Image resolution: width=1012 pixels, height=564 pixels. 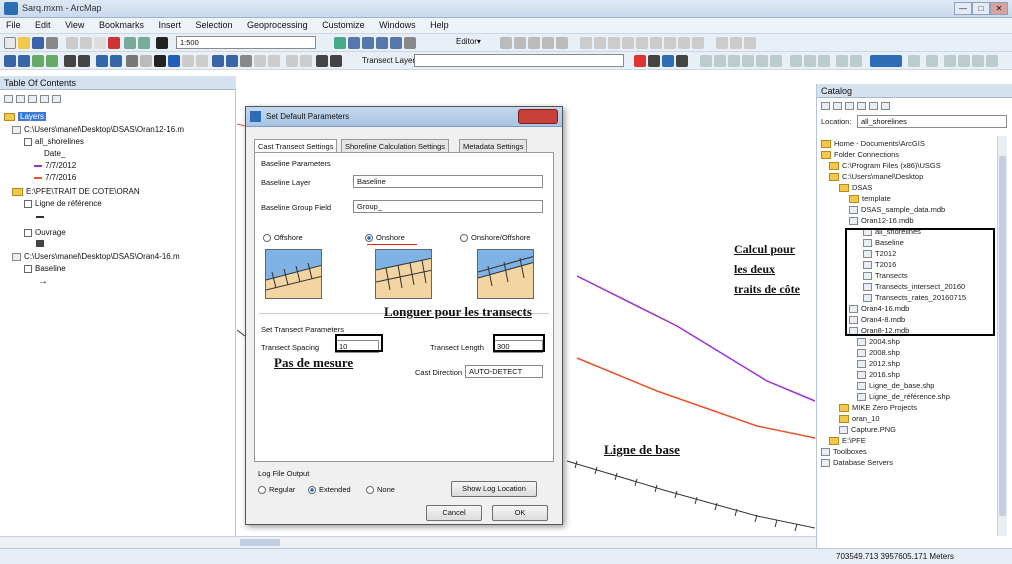 What do you see at coordinates (698, 43) in the screenshot?
I see `snapping-icon` at bounding box center [698, 43].